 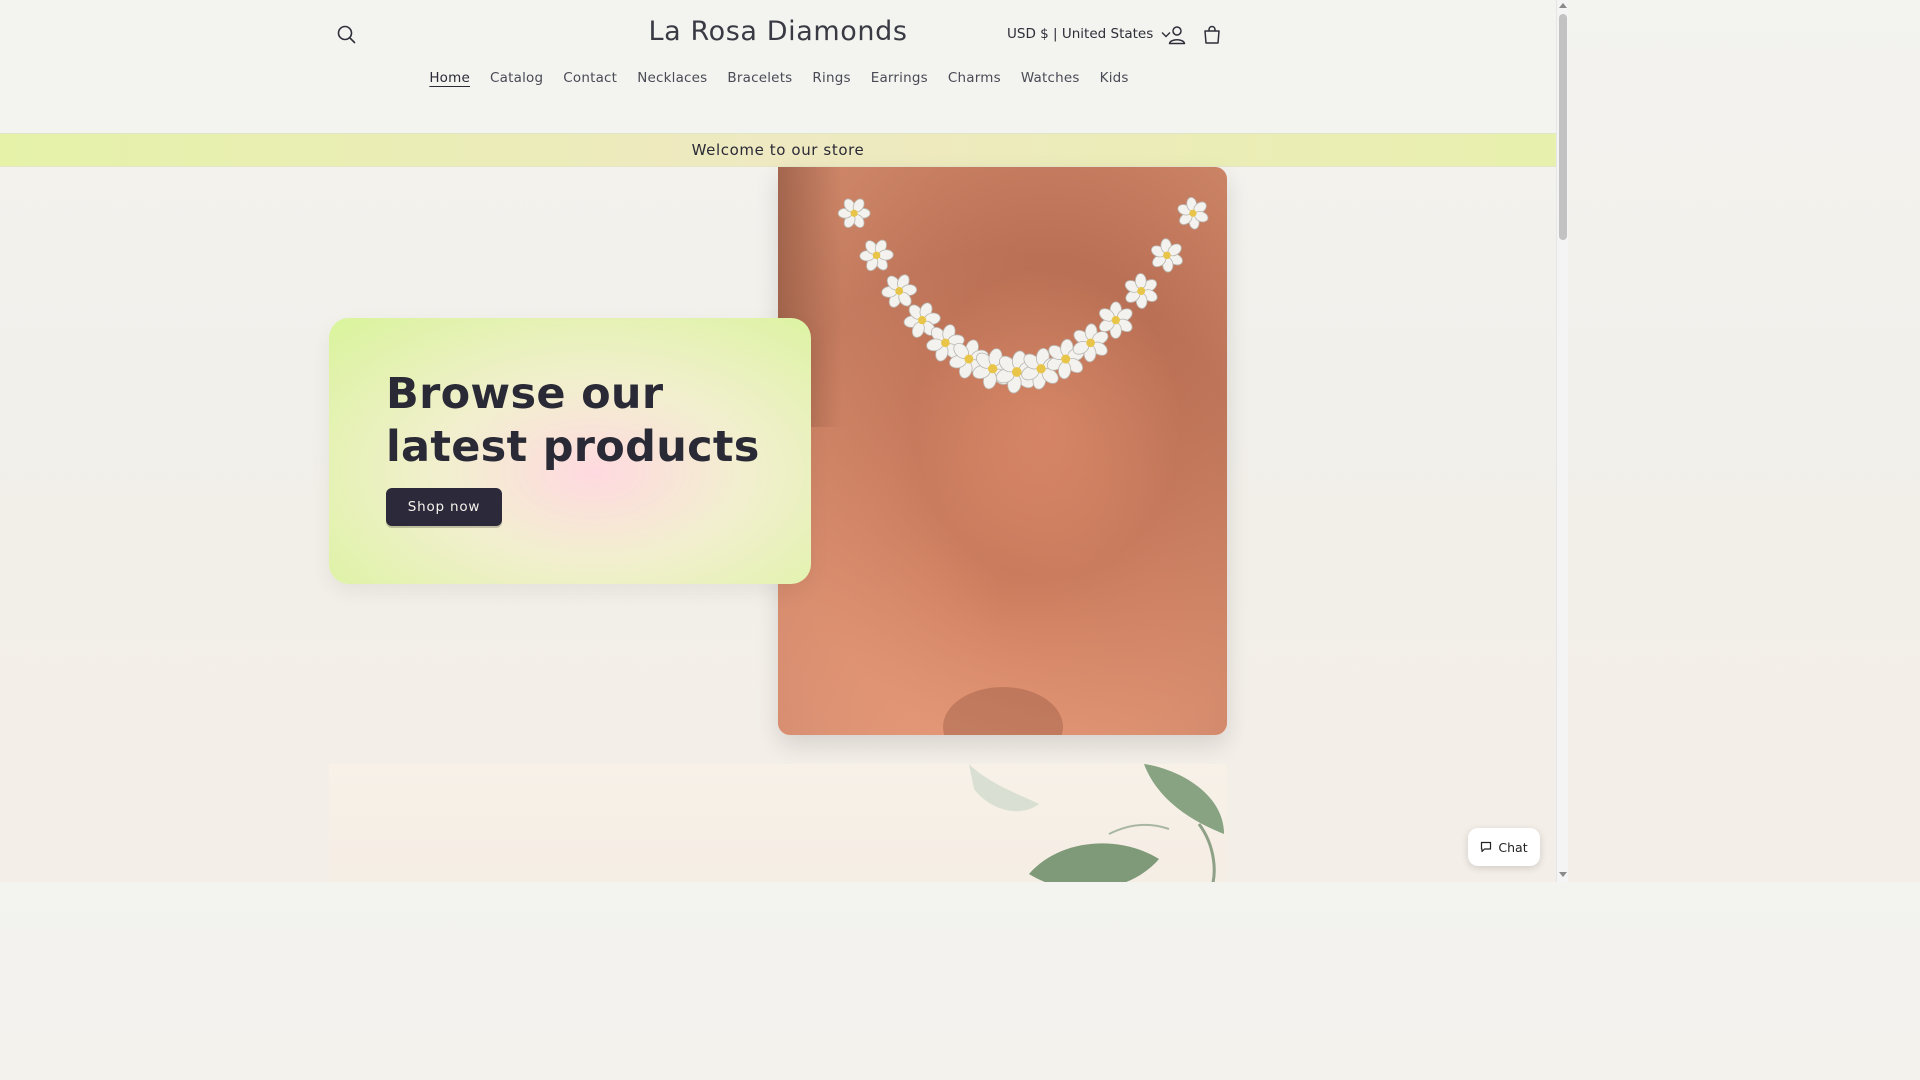 I want to click on currency-selector: USD $ | United States, so click(x=1089, y=34).